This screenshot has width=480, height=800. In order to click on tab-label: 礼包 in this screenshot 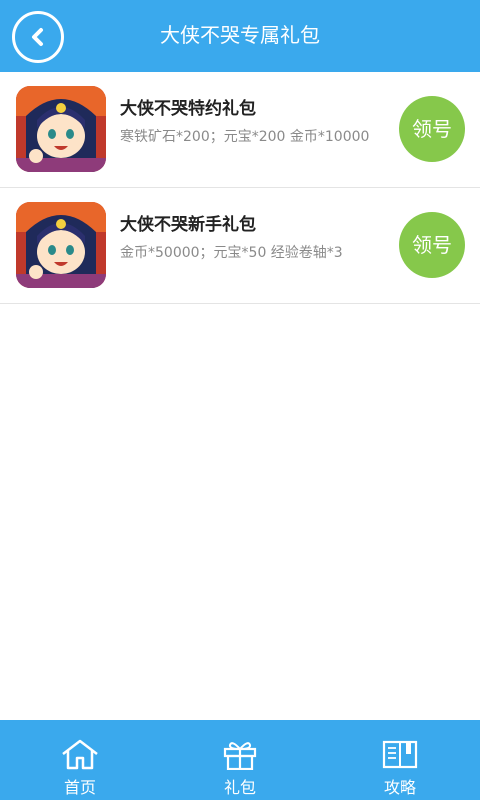, I will do `click(239, 787)`.